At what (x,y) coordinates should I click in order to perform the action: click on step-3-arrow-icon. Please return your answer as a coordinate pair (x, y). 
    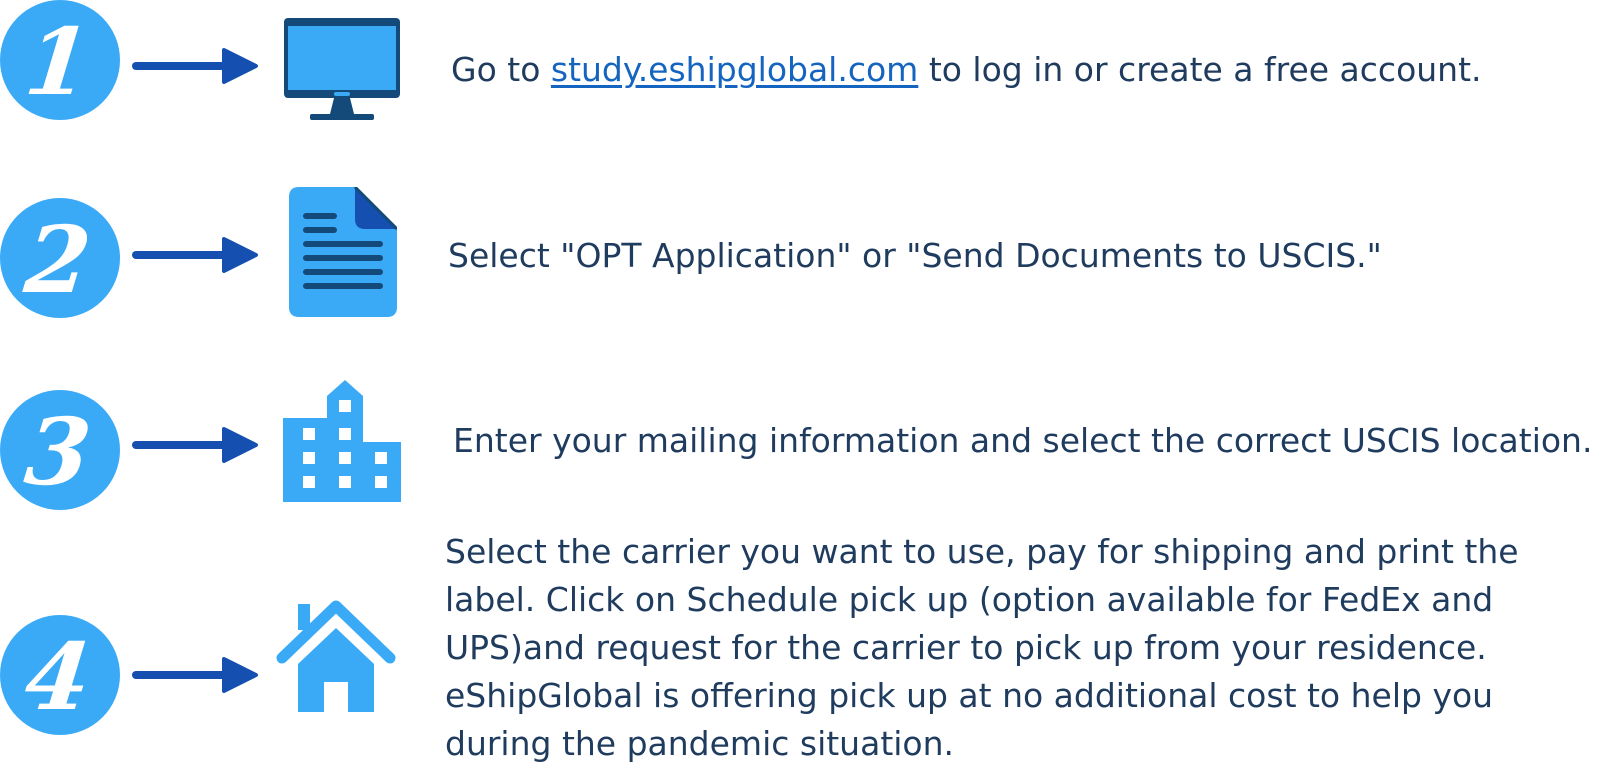
    Looking at the image, I should click on (195, 445).